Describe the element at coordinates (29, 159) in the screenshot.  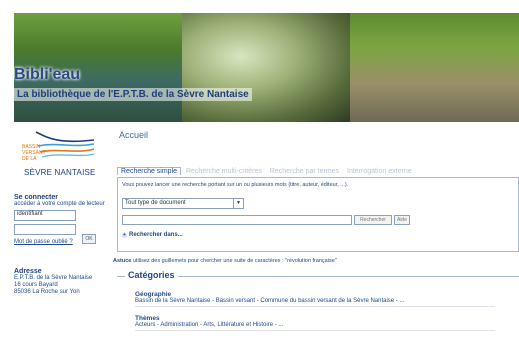
I see `logo-line-3: DE LA` at that location.